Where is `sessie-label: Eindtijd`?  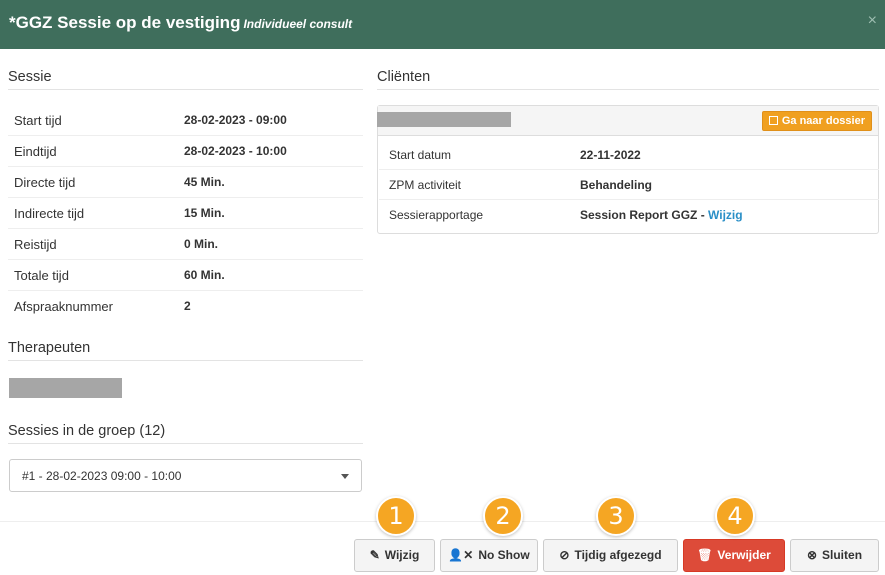
sessie-label: Eindtijd is located at coordinates (35, 151).